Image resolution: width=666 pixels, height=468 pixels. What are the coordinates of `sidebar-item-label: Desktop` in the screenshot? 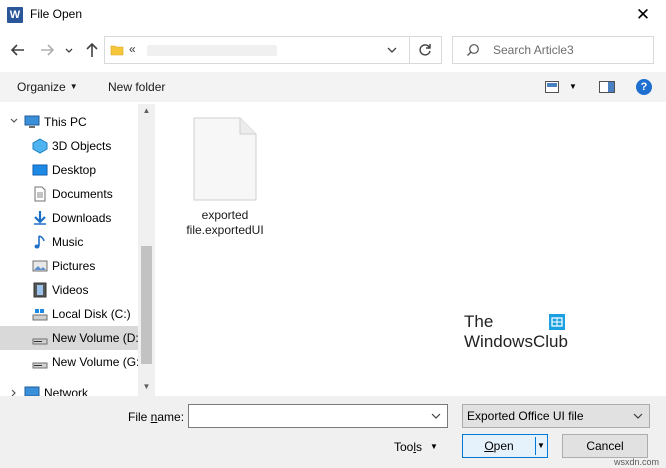 It's located at (74, 170).